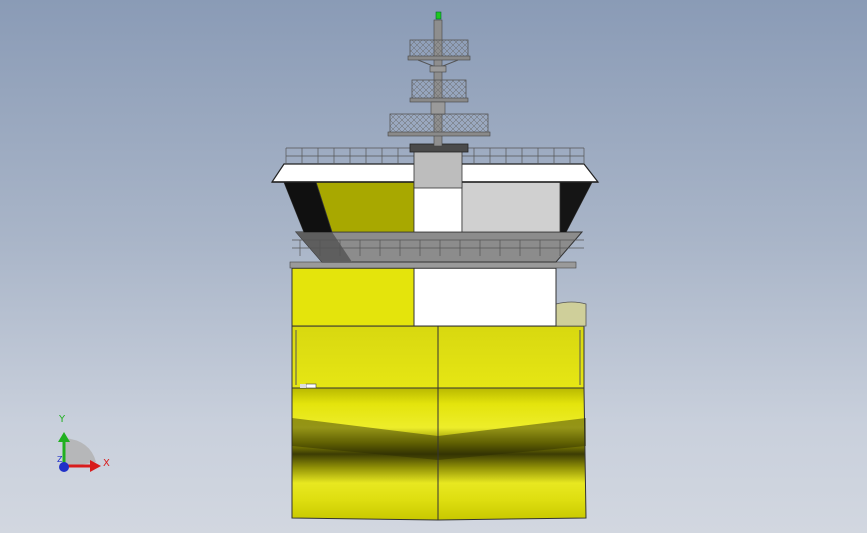  What do you see at coordinates (60, 459) in the screenshot?
I see `triad-z-label: Z` at bounding box center [60, 459].